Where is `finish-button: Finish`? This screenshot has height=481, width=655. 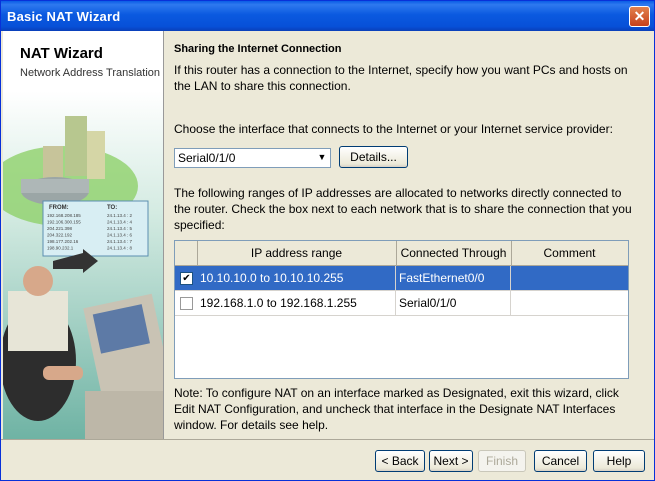
finish-button: Finish is located at coordinates (502, 461).